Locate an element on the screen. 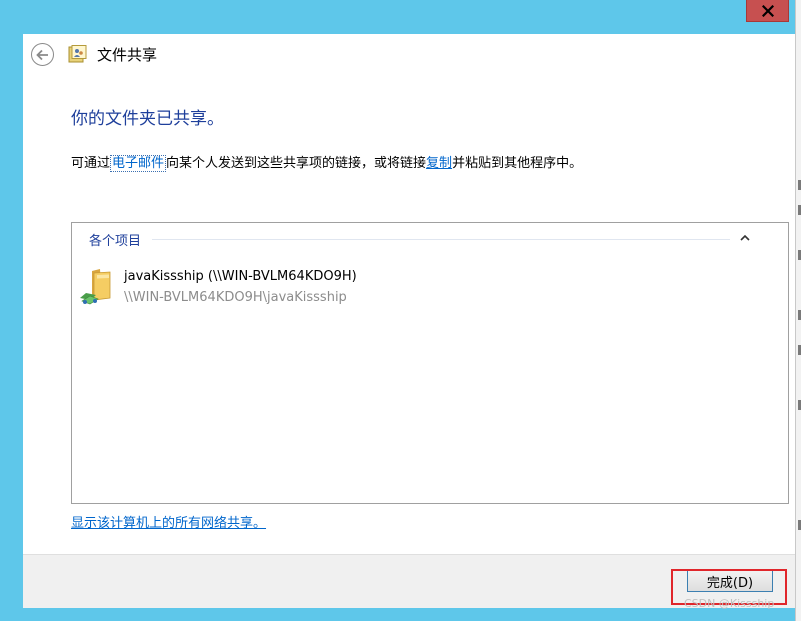 This screenshot has height=621, width=801. back-arrow-icon is located at coordinates (42, 54).